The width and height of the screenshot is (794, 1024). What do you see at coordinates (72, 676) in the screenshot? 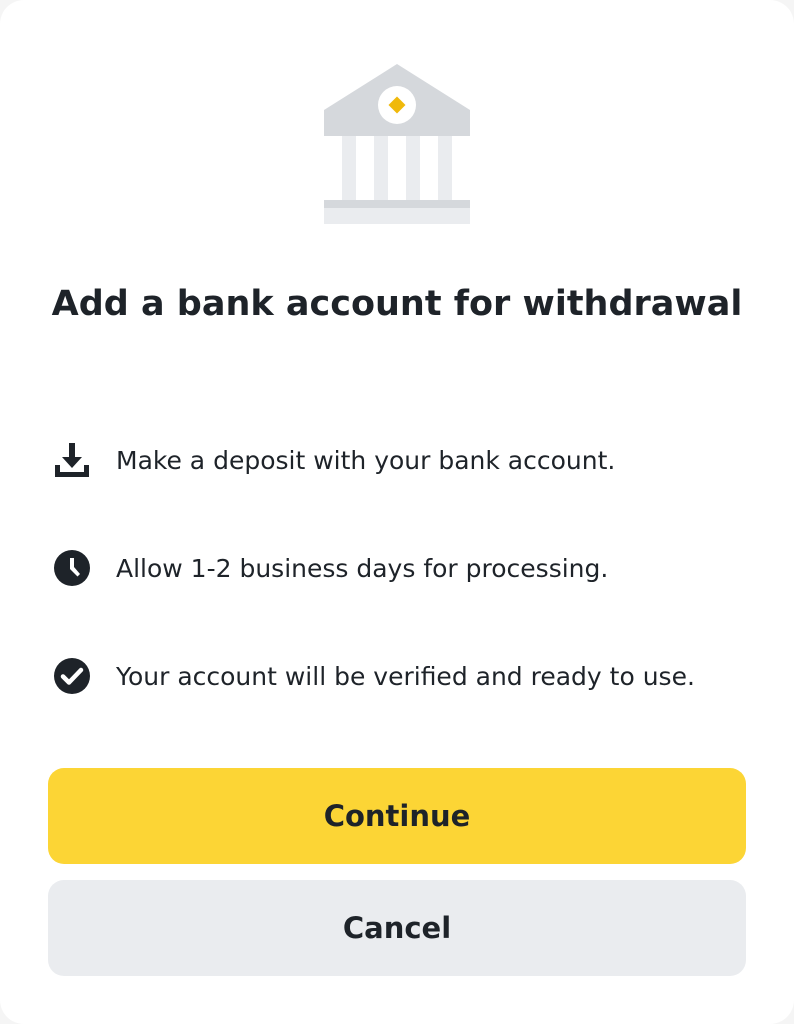
I see `check-circle-icon` at bounding box center [72, 676].